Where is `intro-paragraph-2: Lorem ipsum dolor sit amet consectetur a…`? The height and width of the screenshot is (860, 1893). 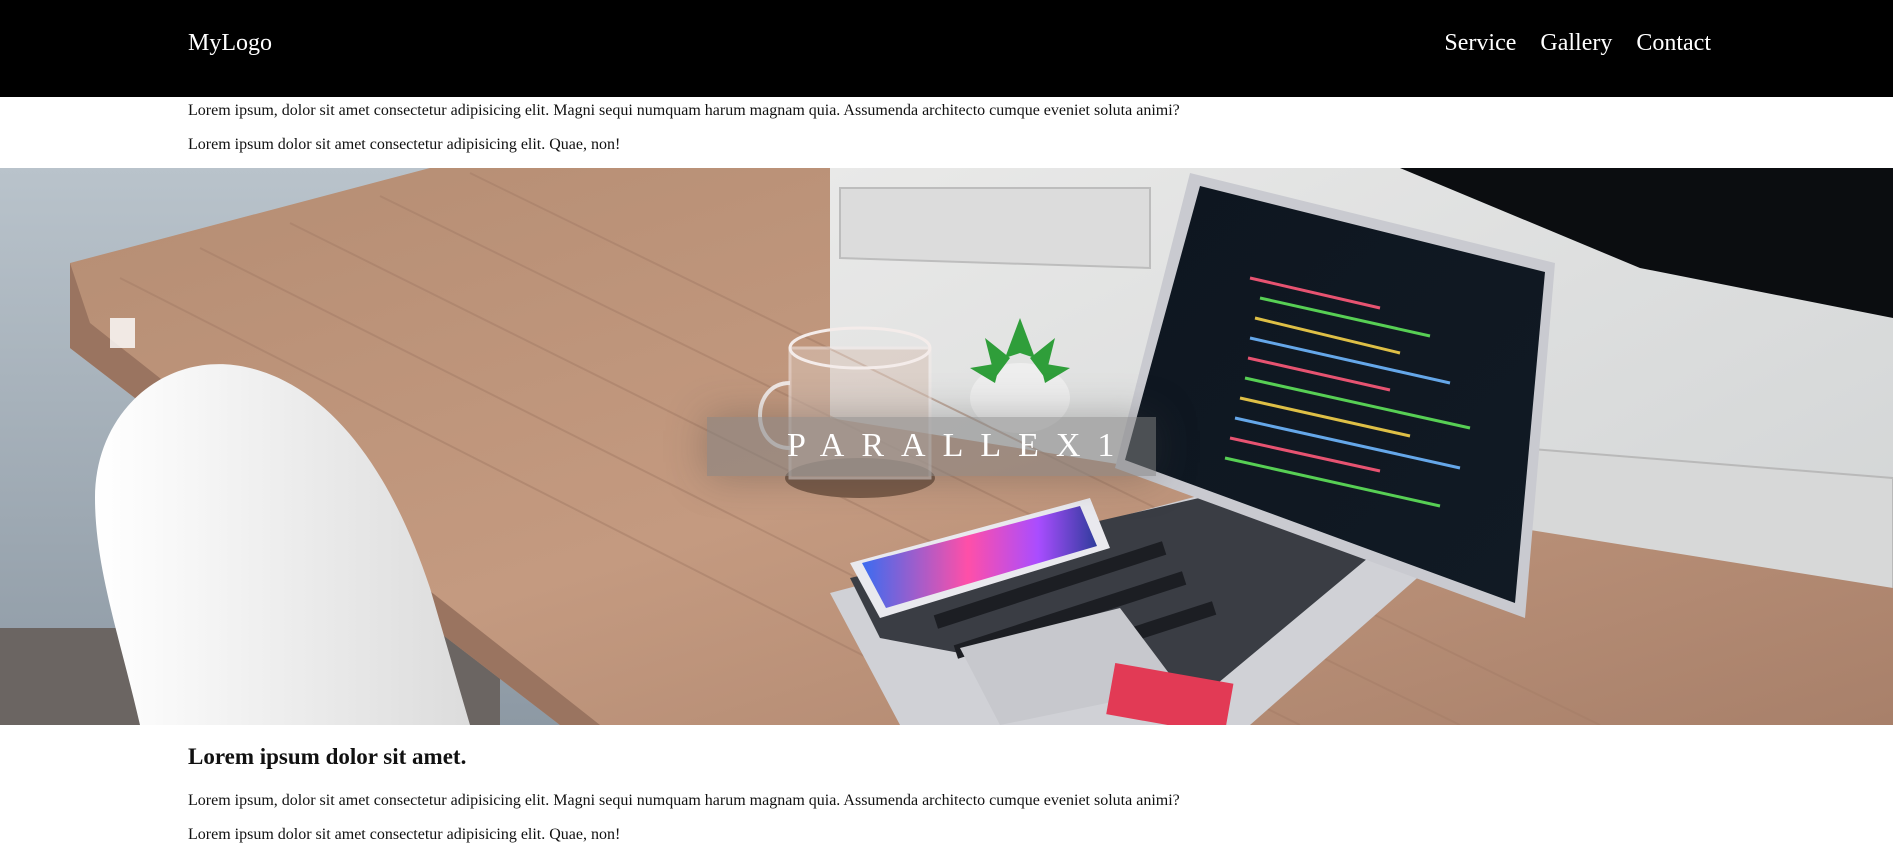 intro-paragraph-2: Lorem ipsum dolor sit amet consectetur a… is located at coordinates (404, 144).